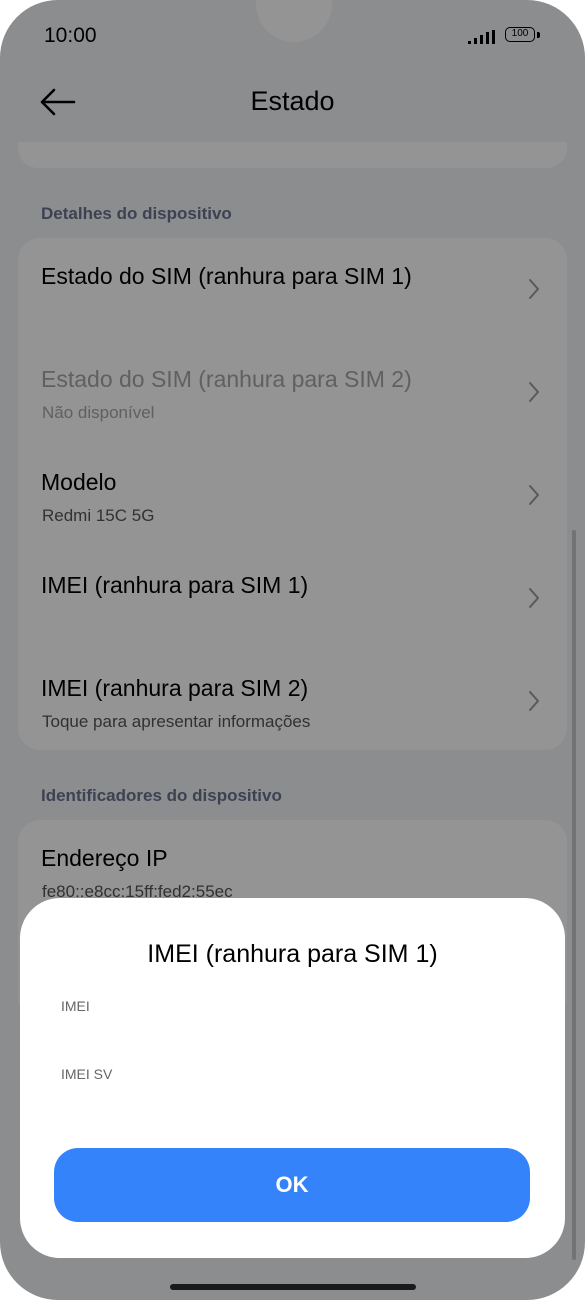 The width and height of the screenshot is (585, 1300). I want to click on home-indicator, so click(293, 1287).